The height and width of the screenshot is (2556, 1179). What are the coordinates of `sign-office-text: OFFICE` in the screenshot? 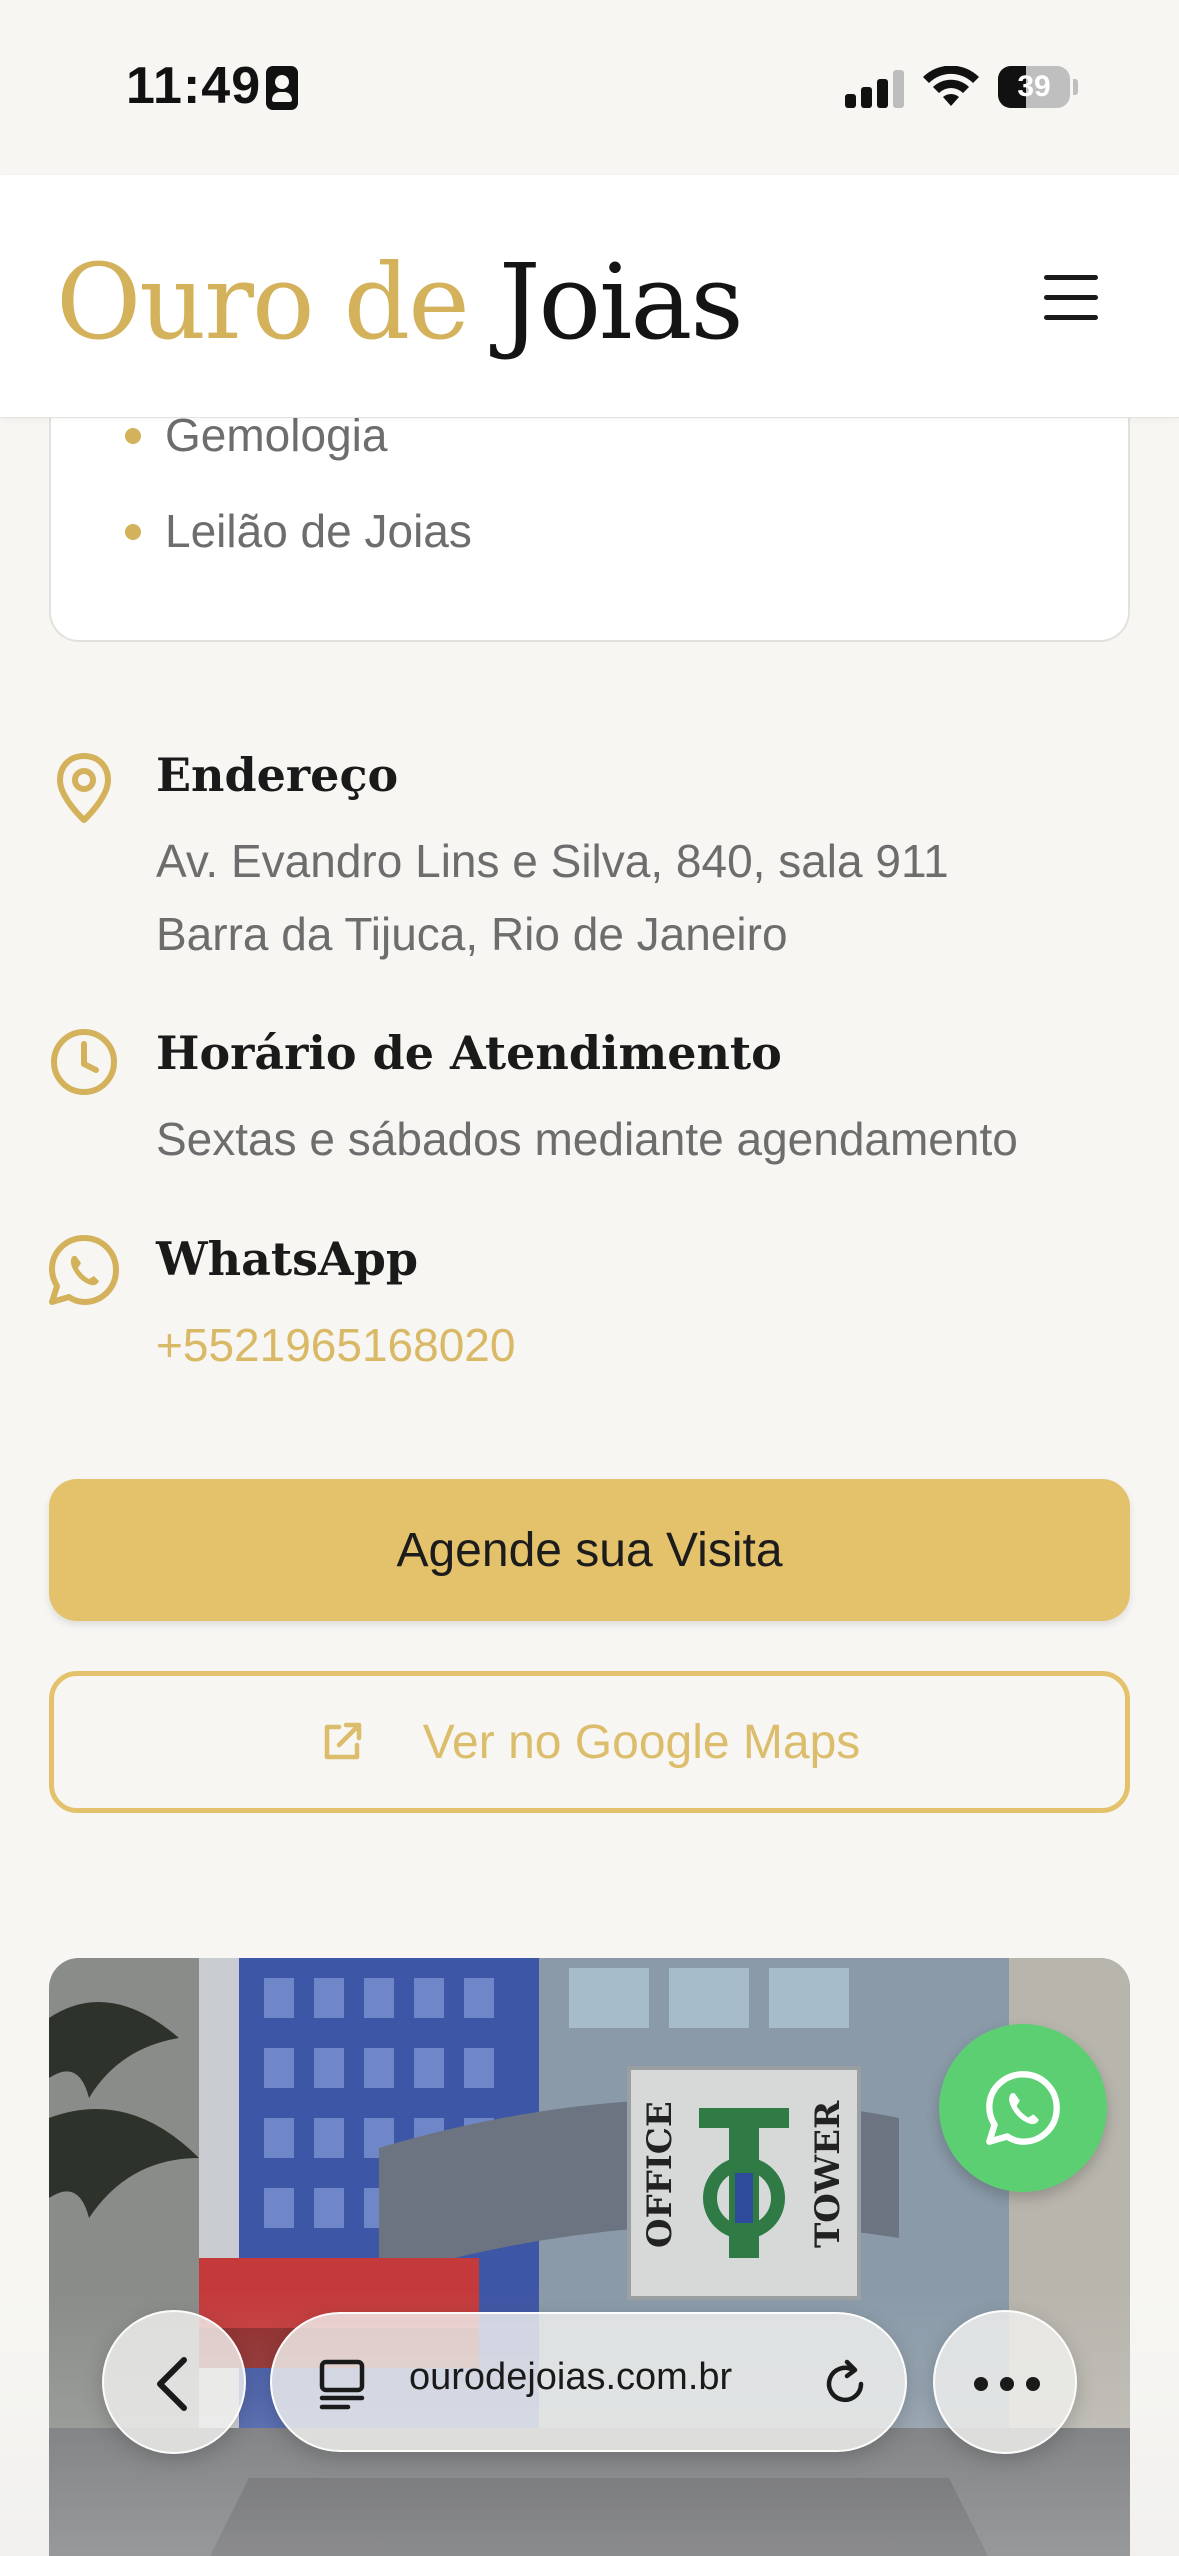 It's located at (660, 2174).